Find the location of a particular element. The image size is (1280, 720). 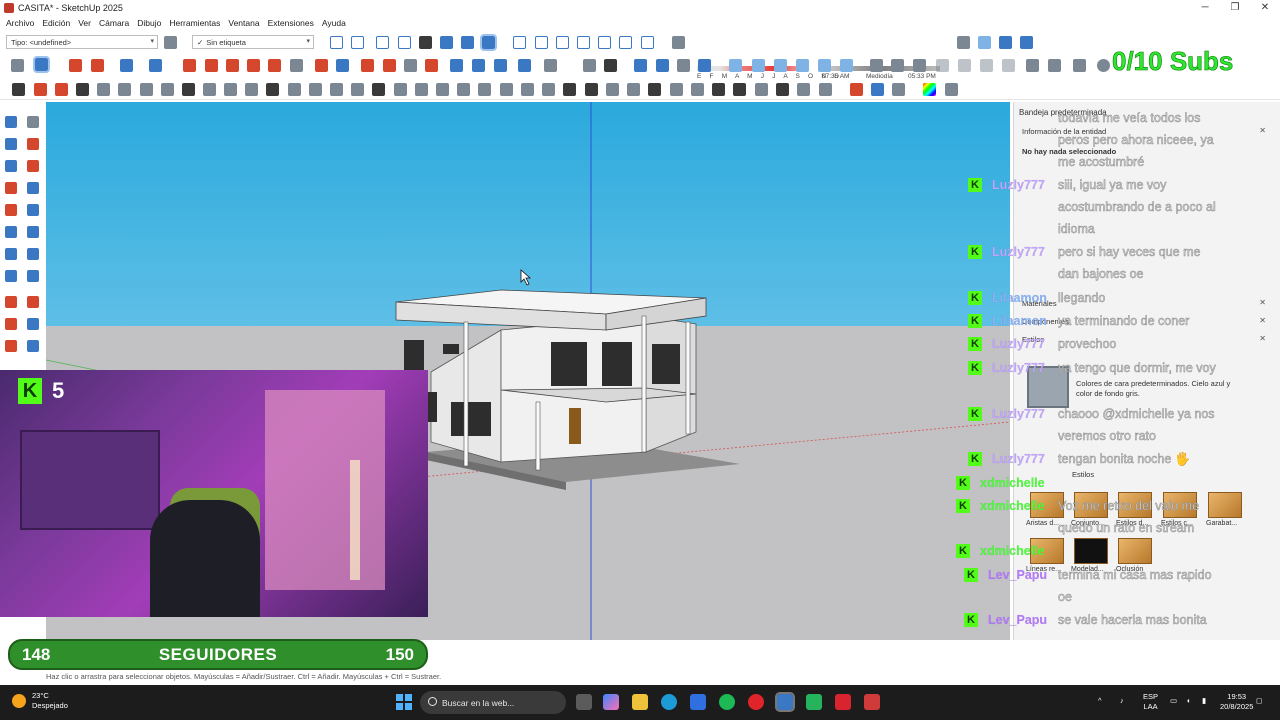

edge-icon is located at coordinates (669, 702).